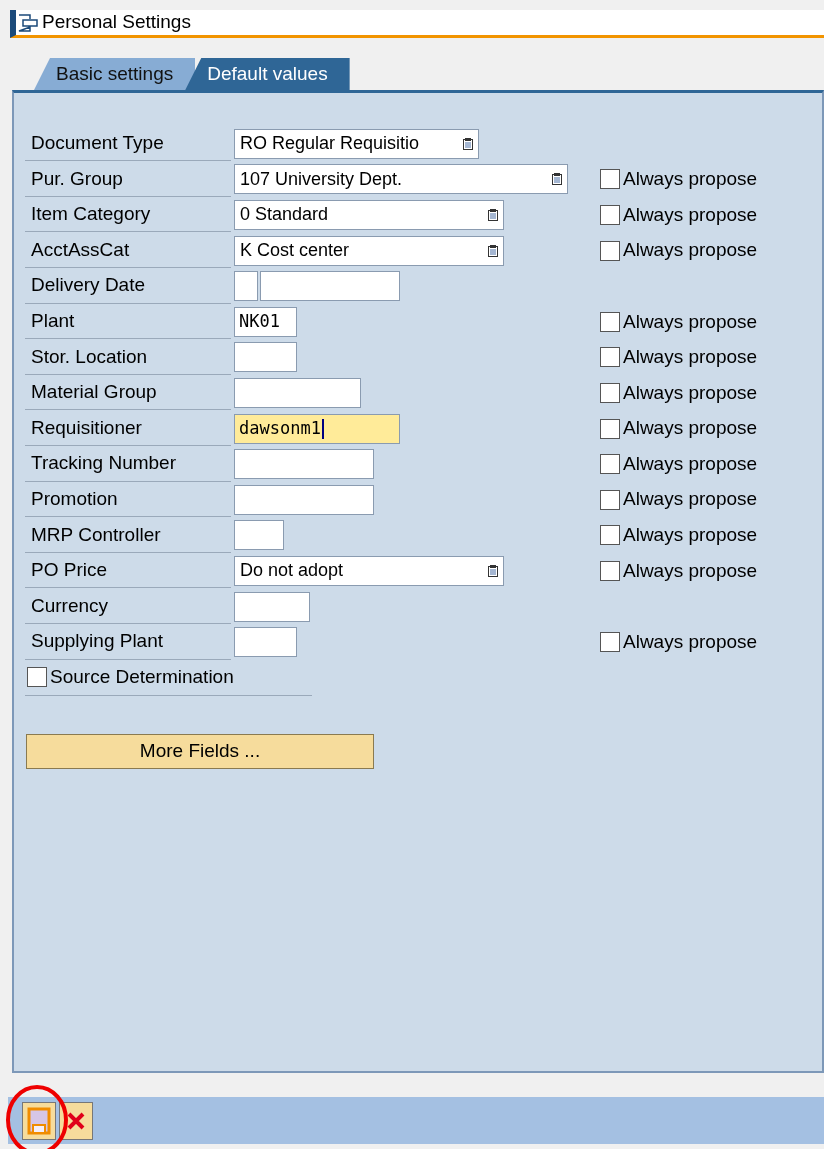 This screenshot has height=1149, width=824. What do you see at coordinates (128, 357) in the screenshot?
I see `field-label: Stor. Location` at bounding box center [128, 357].